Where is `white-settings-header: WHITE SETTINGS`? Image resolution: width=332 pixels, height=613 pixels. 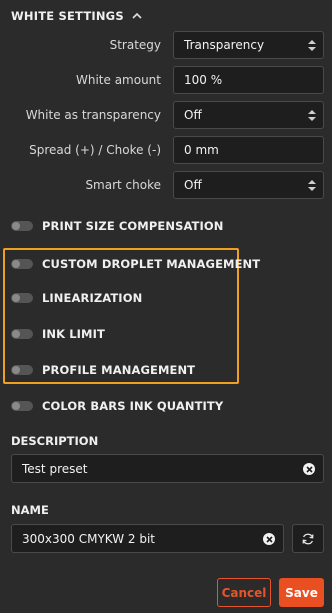 white-settings-header: WHITE SETTINGS is located at coordinates (77, 16).